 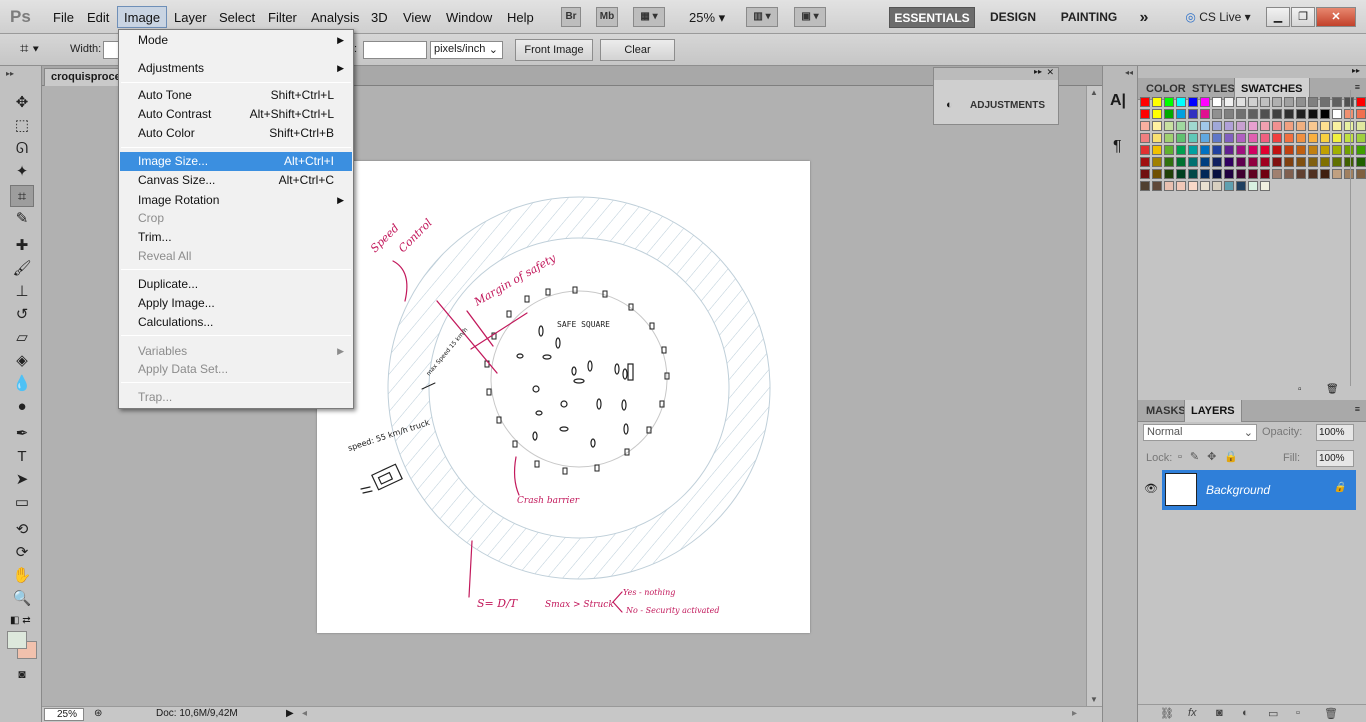 What do you see at coordinates (1335, 458) in the screenshot?
I see `fill-field: 100%` at bounding box center [1335, 458].